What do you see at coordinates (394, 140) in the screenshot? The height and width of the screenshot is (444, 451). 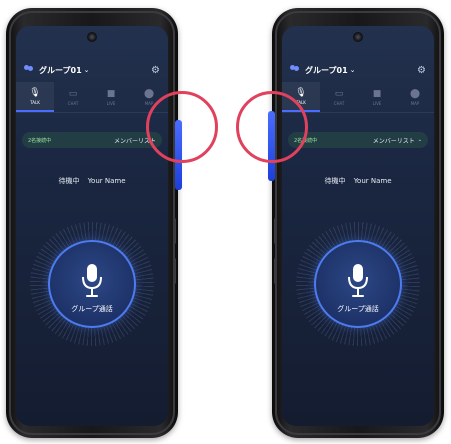 I see `member-list-button: メンバーリスト` at bounding box center [394, 140].